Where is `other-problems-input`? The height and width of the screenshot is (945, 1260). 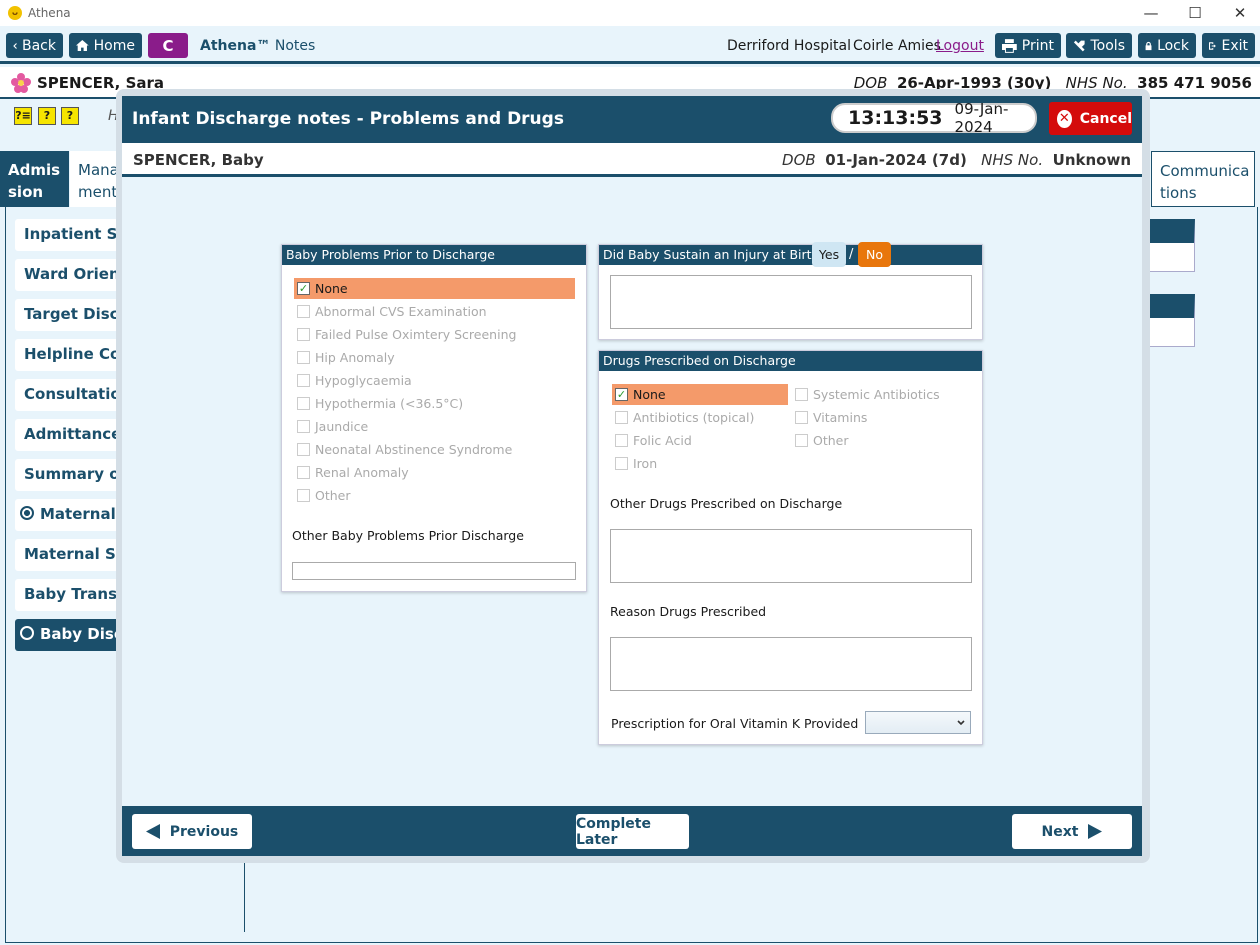 other-problems-input is located at coordinates (434, 571).